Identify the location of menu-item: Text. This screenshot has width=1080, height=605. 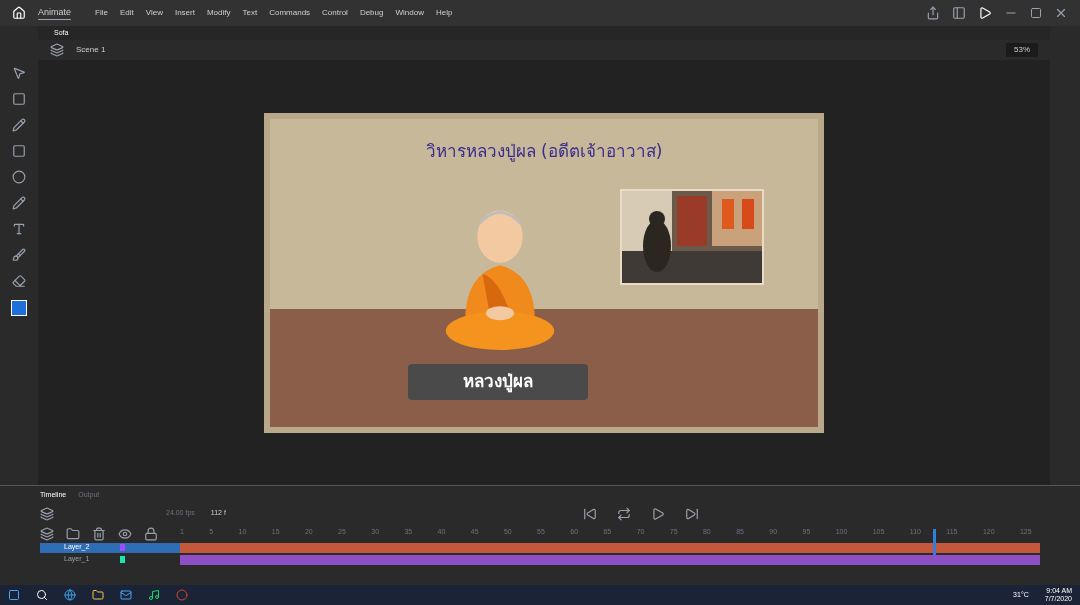
(250, 13).